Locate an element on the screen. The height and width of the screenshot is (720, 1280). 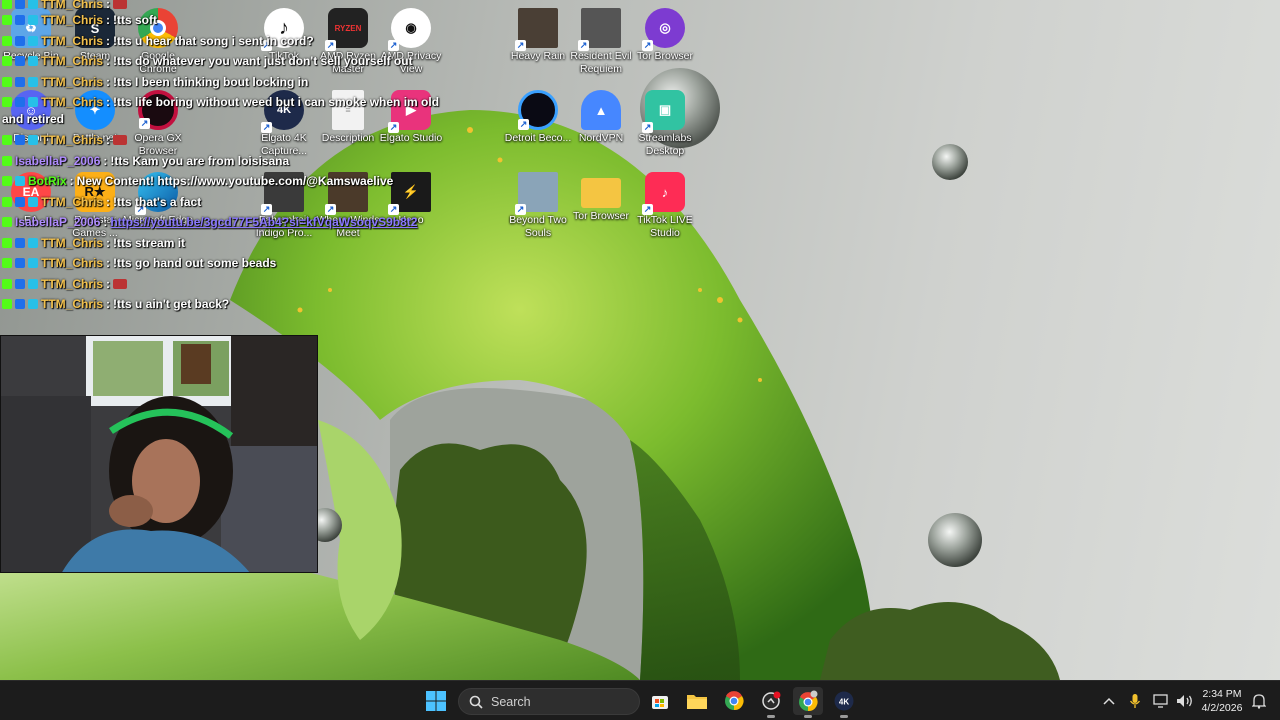
chrome-profile-icon is located at coordinates (808, 701).